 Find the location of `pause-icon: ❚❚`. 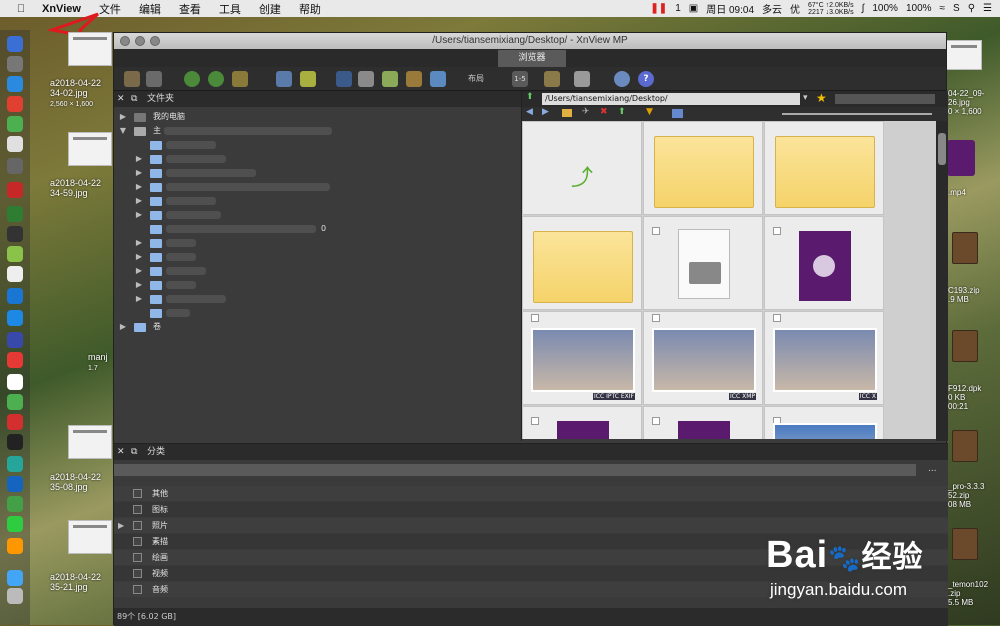

pause-icon: ❚❚ is located at coordinates (658, 8).